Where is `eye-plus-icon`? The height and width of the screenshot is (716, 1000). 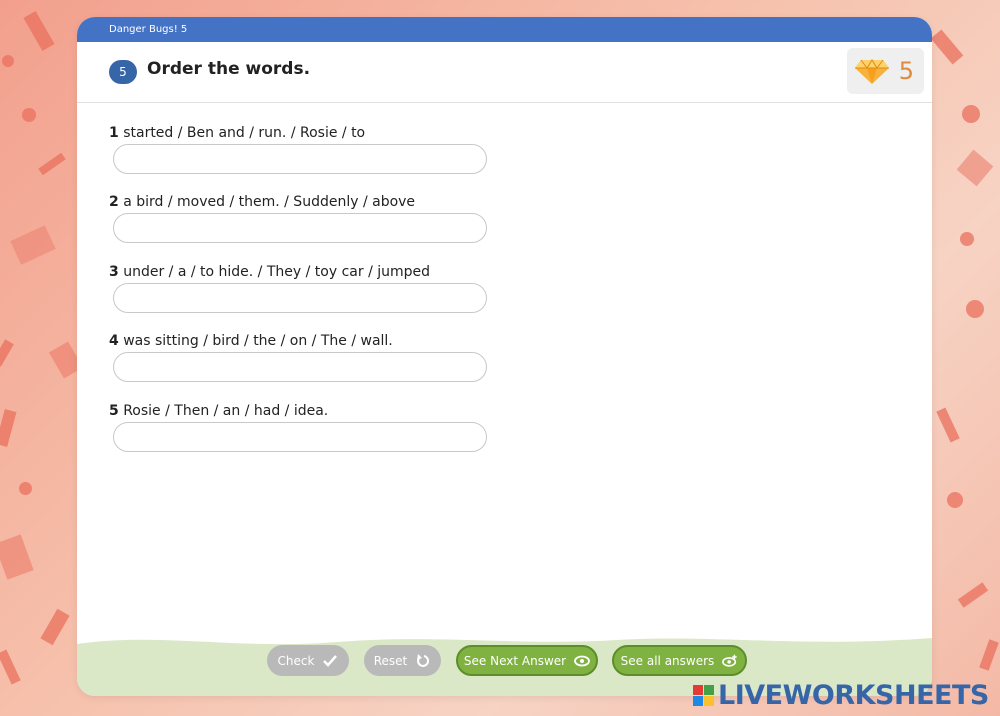 eye-plus-icon is located at coordinates (729, 660).